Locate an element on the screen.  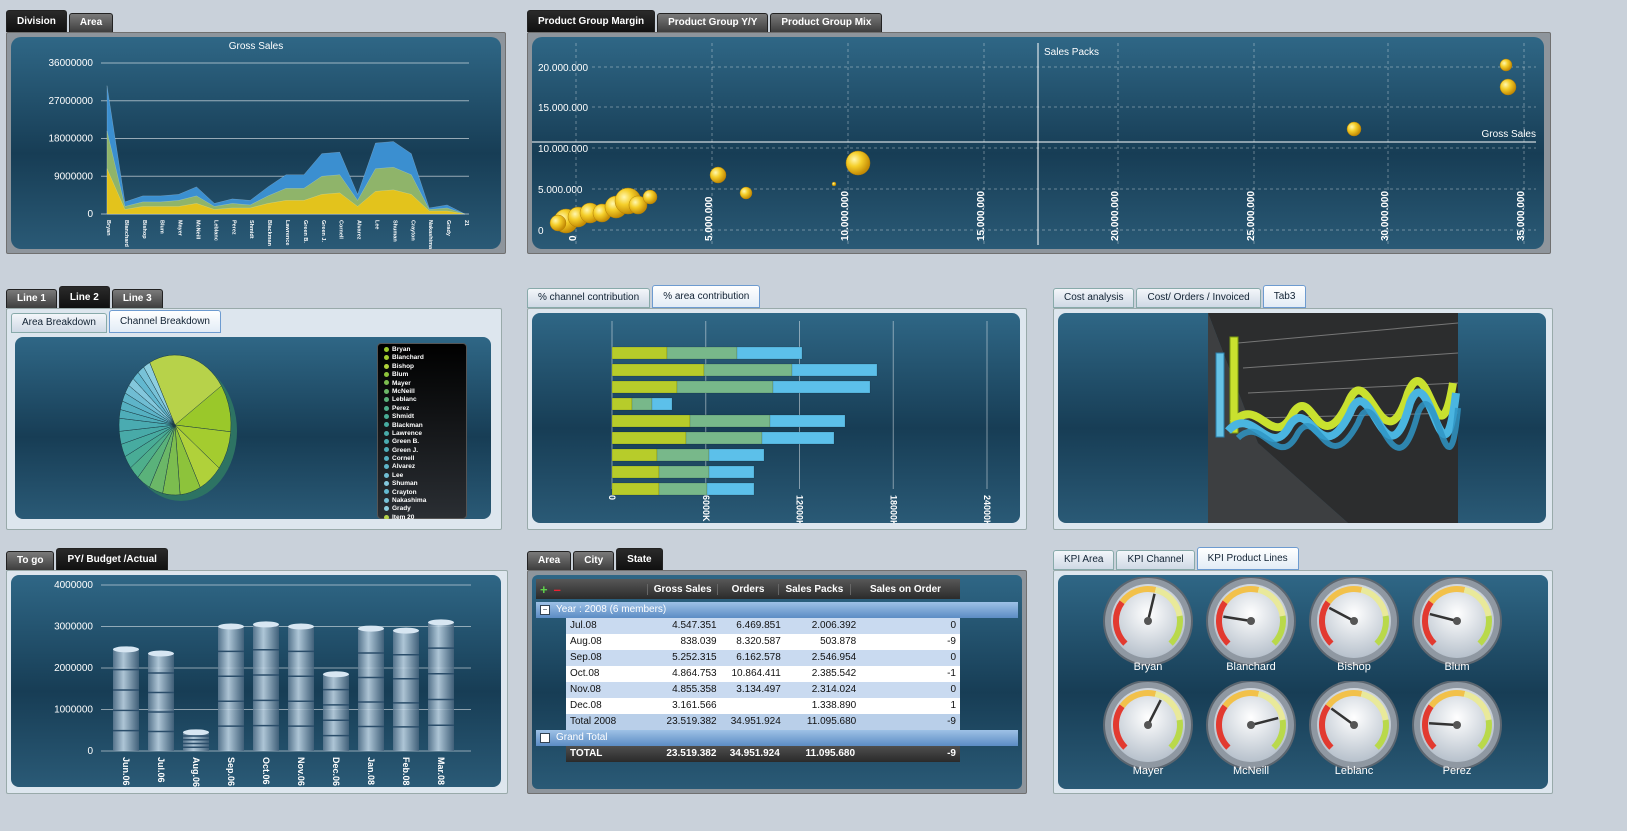
grand-total-label: Grand Total is located at coordinates (582, 737).